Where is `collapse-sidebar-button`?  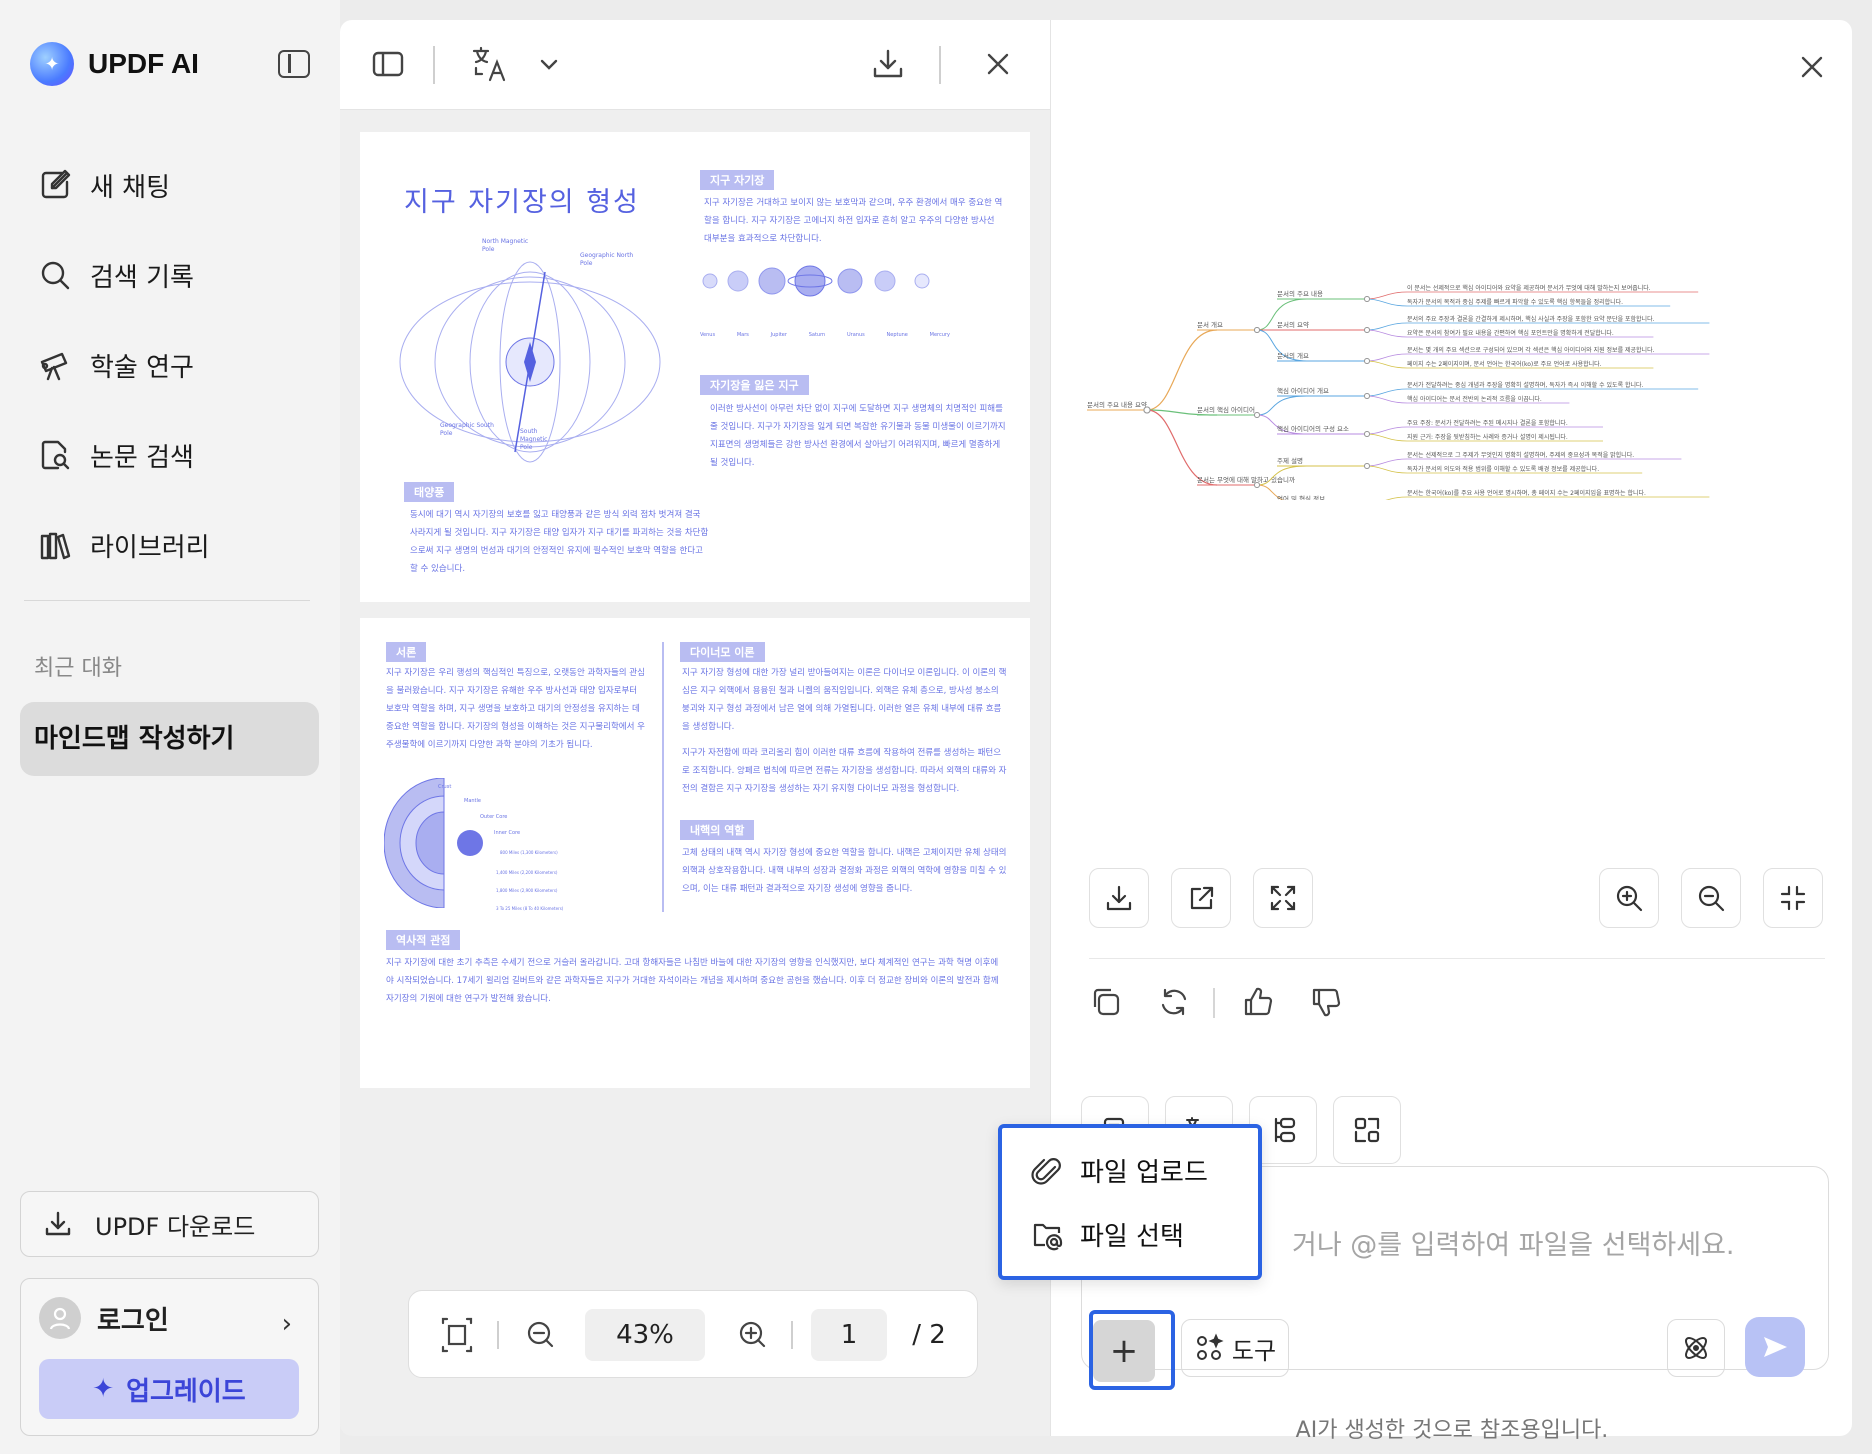 collapse-sidebar-button is located at coordinates (294, 64).